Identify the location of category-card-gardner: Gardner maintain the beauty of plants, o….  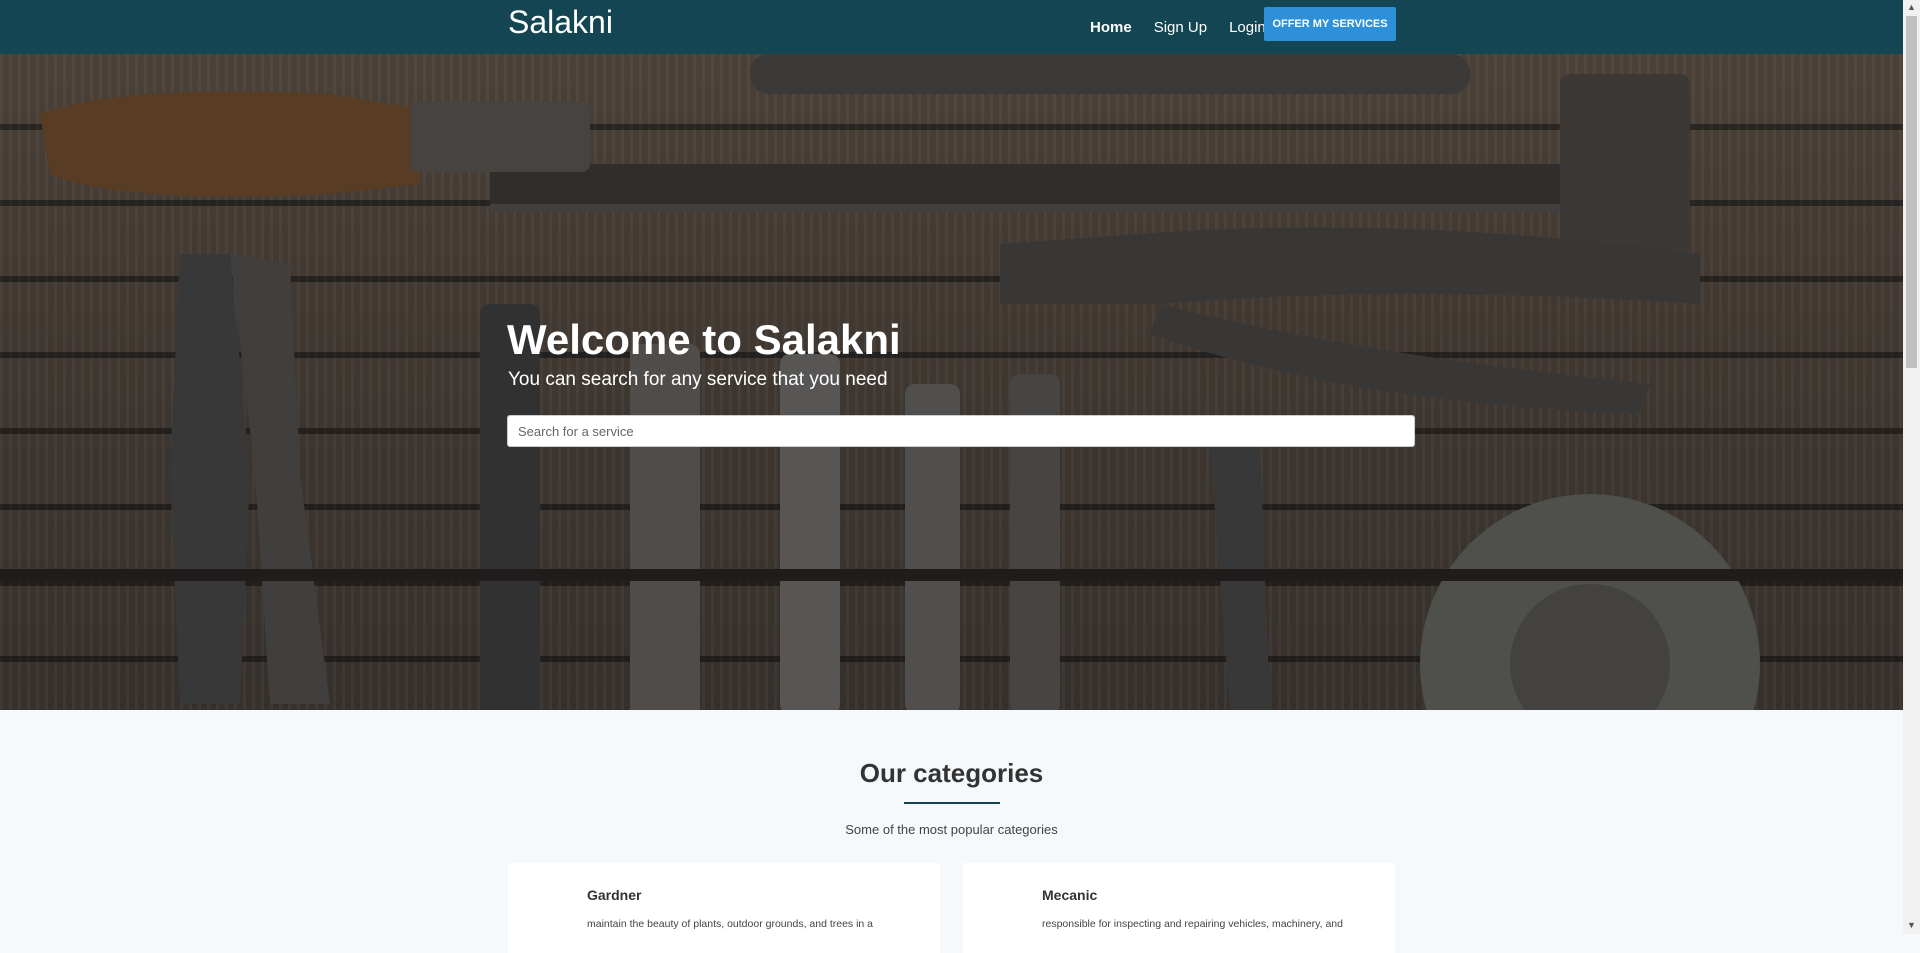
(724, 908).